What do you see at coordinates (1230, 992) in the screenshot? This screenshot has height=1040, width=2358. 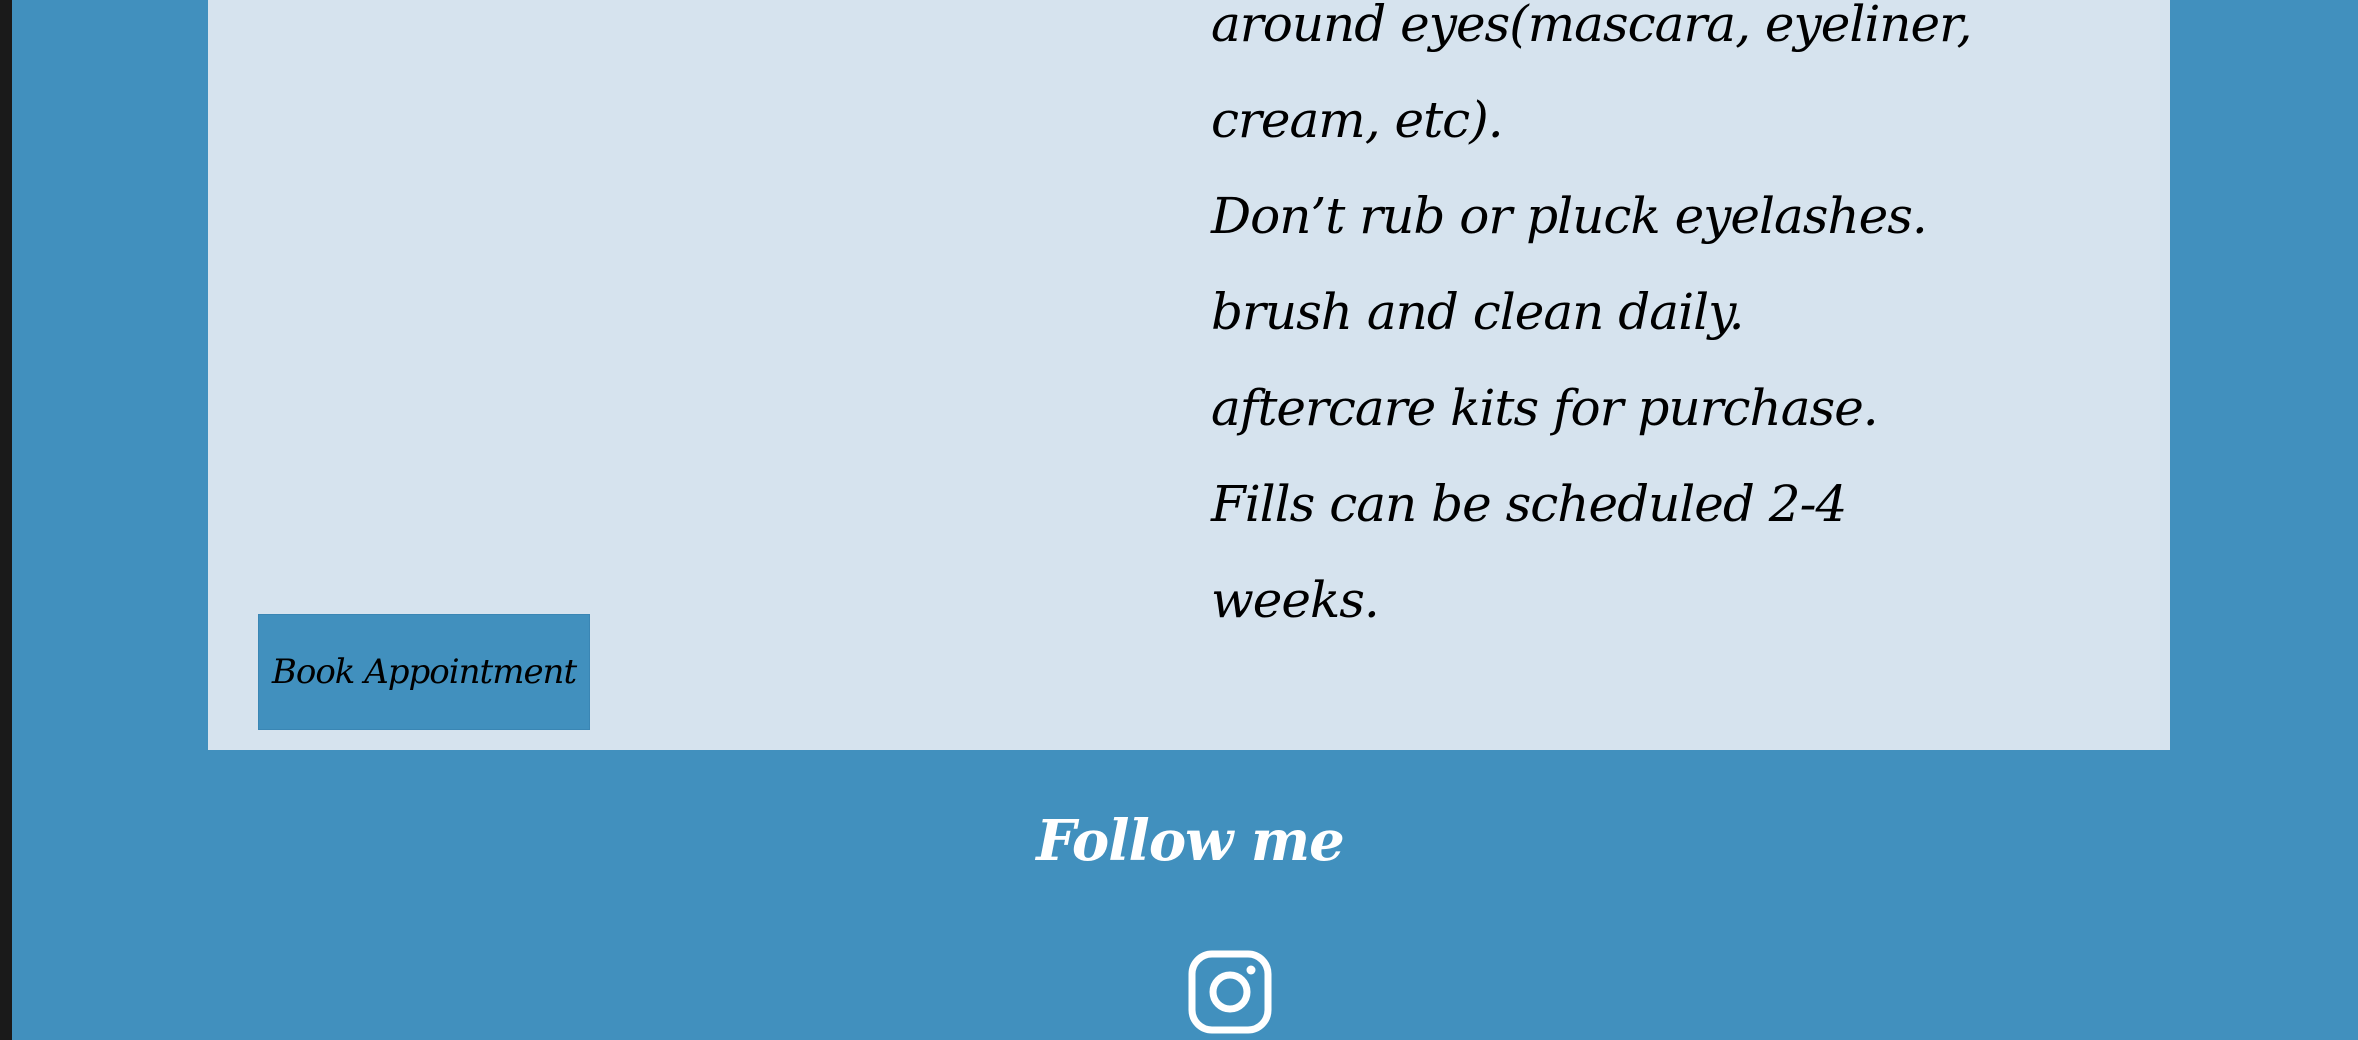 I see `instagram-icon` at bounding box center [1230, 992].